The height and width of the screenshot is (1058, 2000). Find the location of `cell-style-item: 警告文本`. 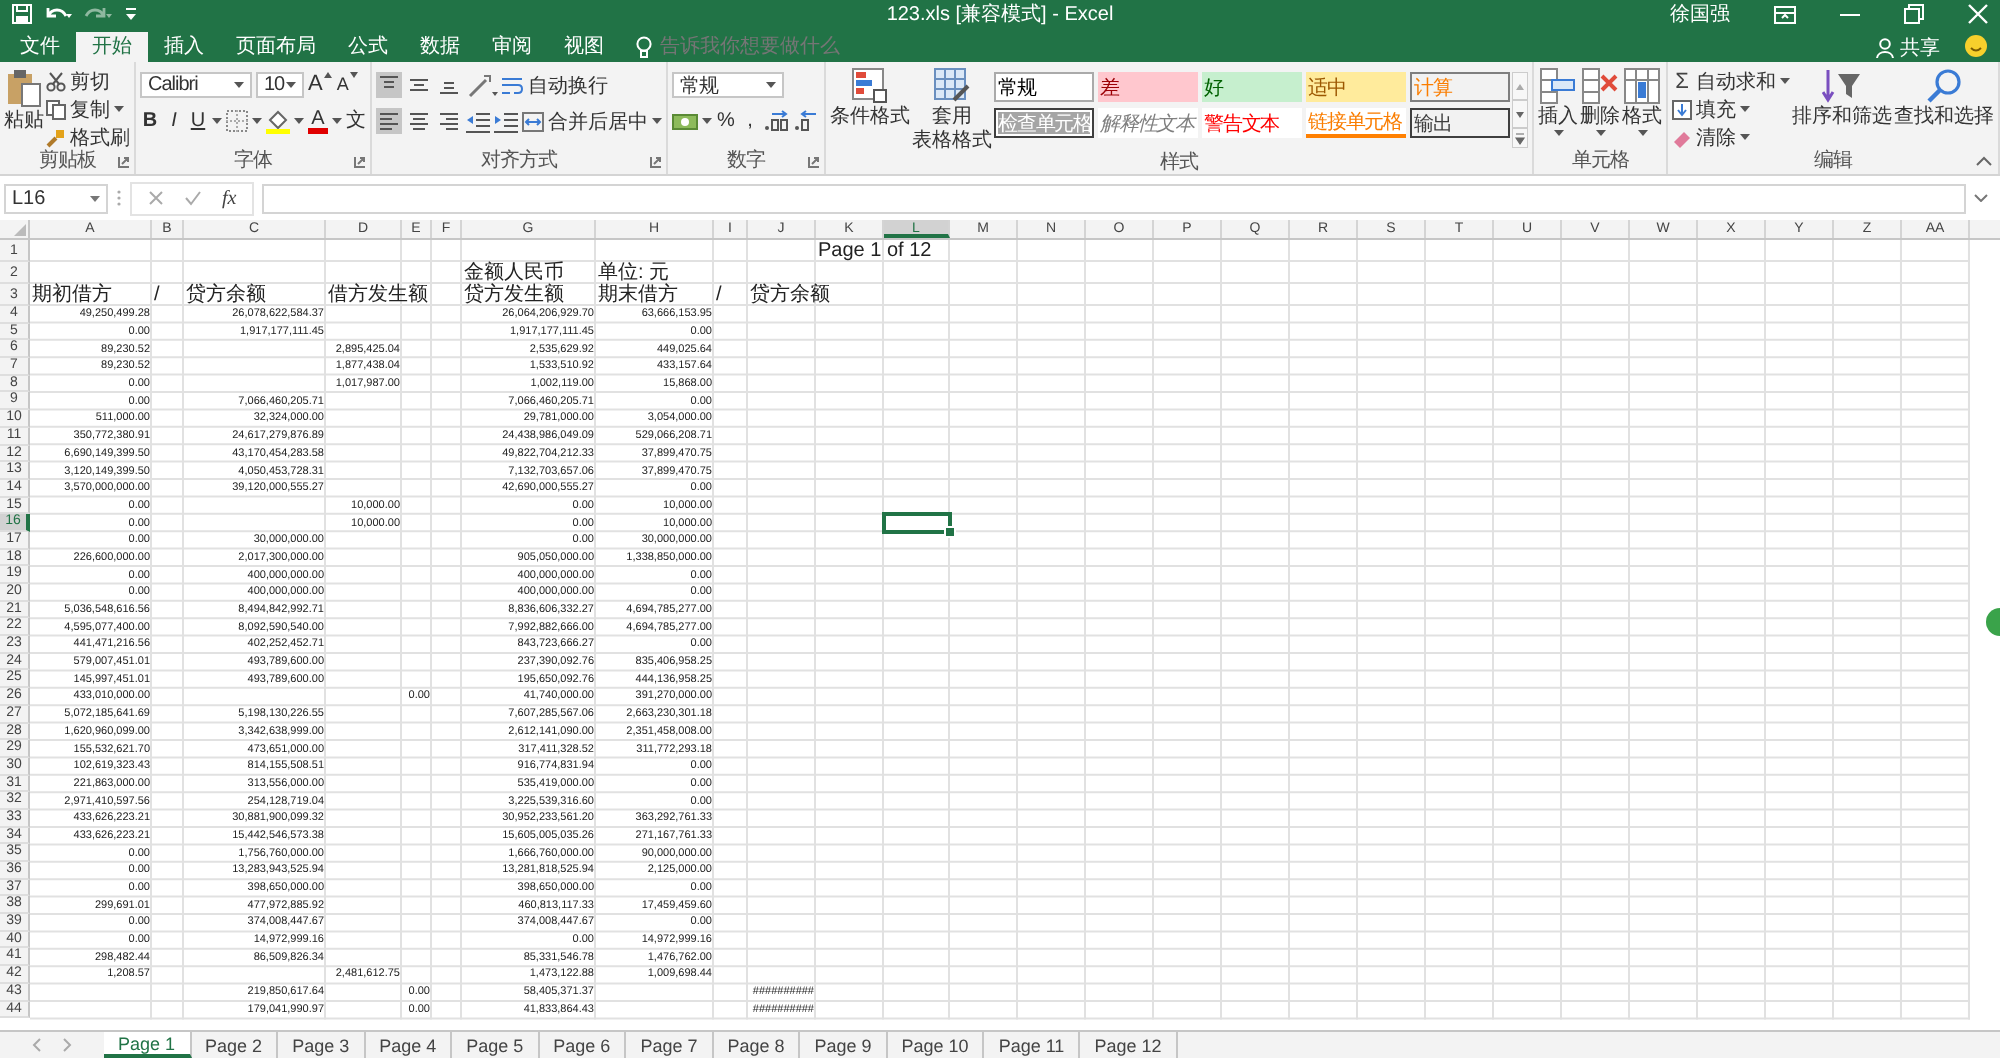

cell-style-item: 警告文本 is located at coordinates (1252, 123).